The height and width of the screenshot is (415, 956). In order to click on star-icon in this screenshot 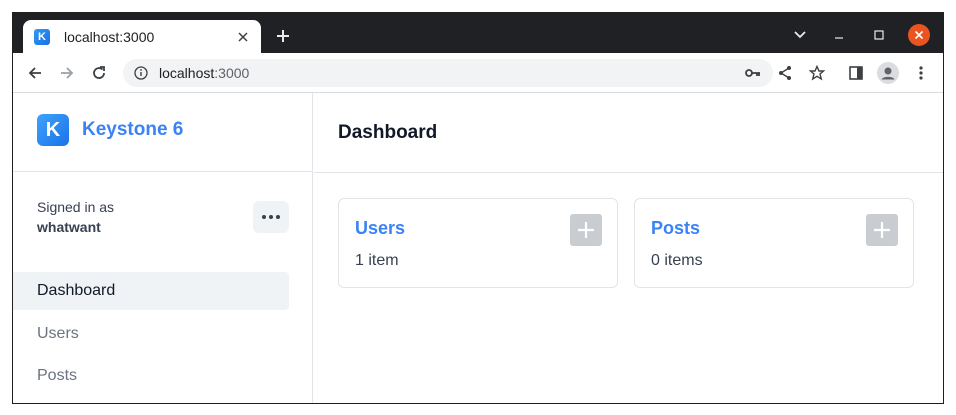, I will do `click(817, 73)`.